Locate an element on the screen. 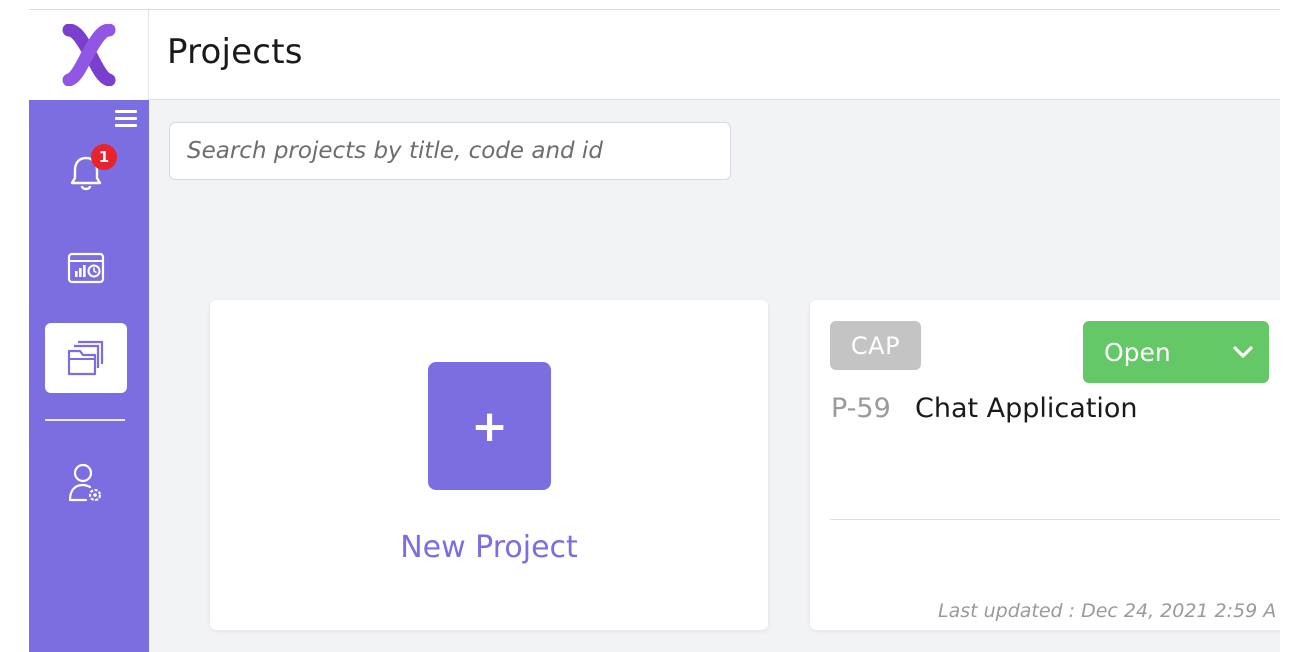 The image size is (1307, 652). sidebar-item-projects is located at coordinates (86, 358).